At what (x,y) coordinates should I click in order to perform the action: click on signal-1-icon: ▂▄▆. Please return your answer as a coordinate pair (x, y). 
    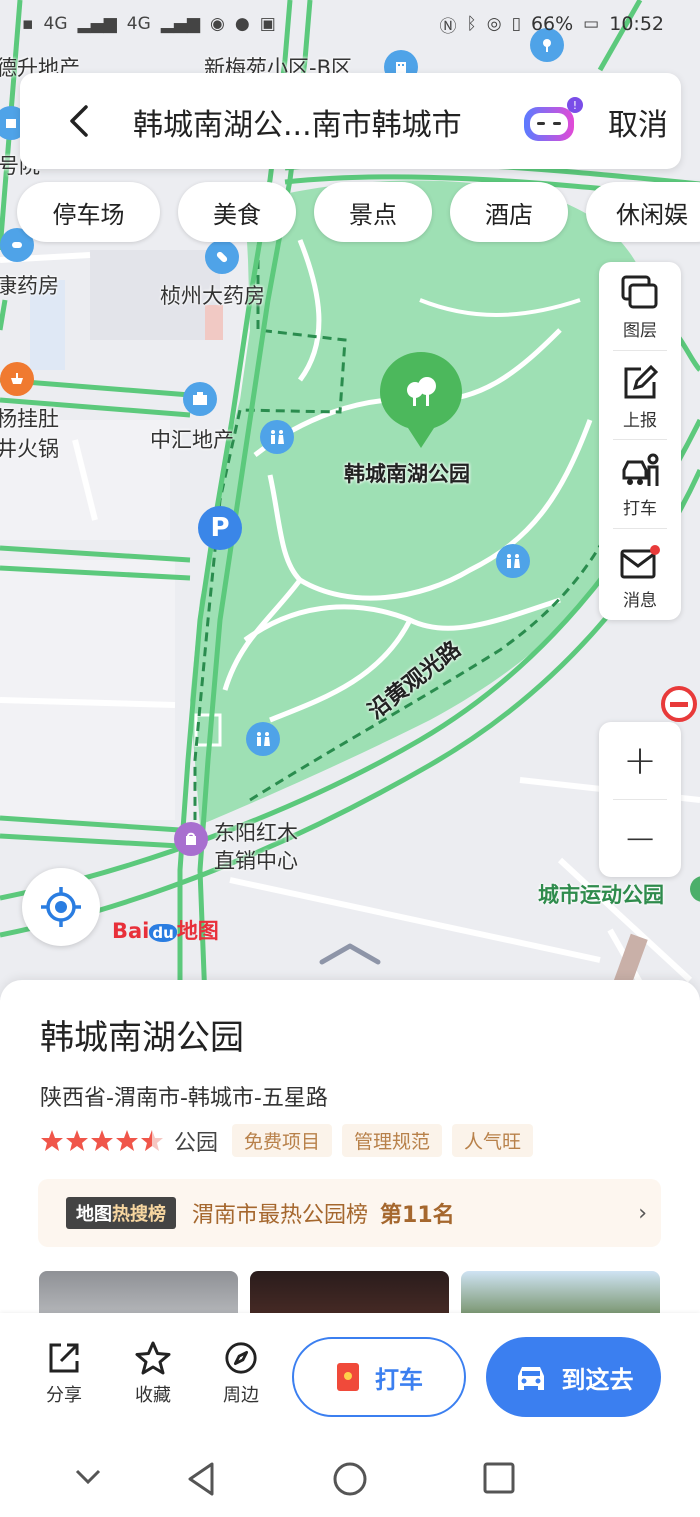
    Looking at the image, I should click on (97, 24).